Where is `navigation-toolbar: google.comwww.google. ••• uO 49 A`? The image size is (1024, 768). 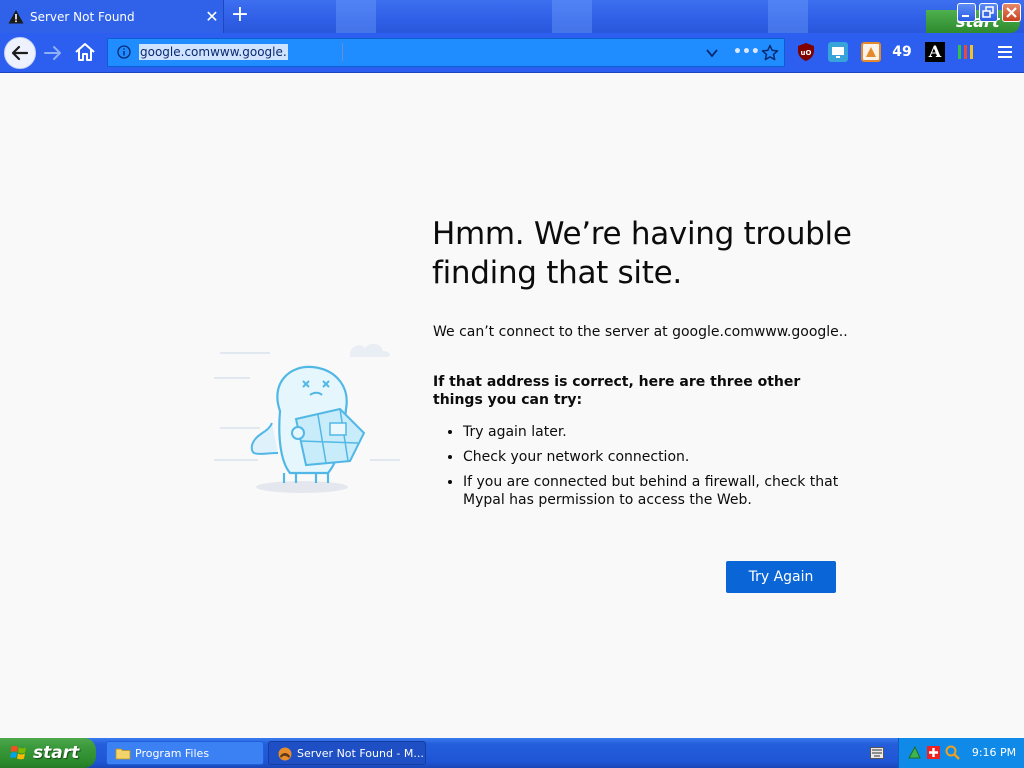 navigation-toolbar: google.comwww.google. ••• uO 49 A is located at coordinates (512, 53).